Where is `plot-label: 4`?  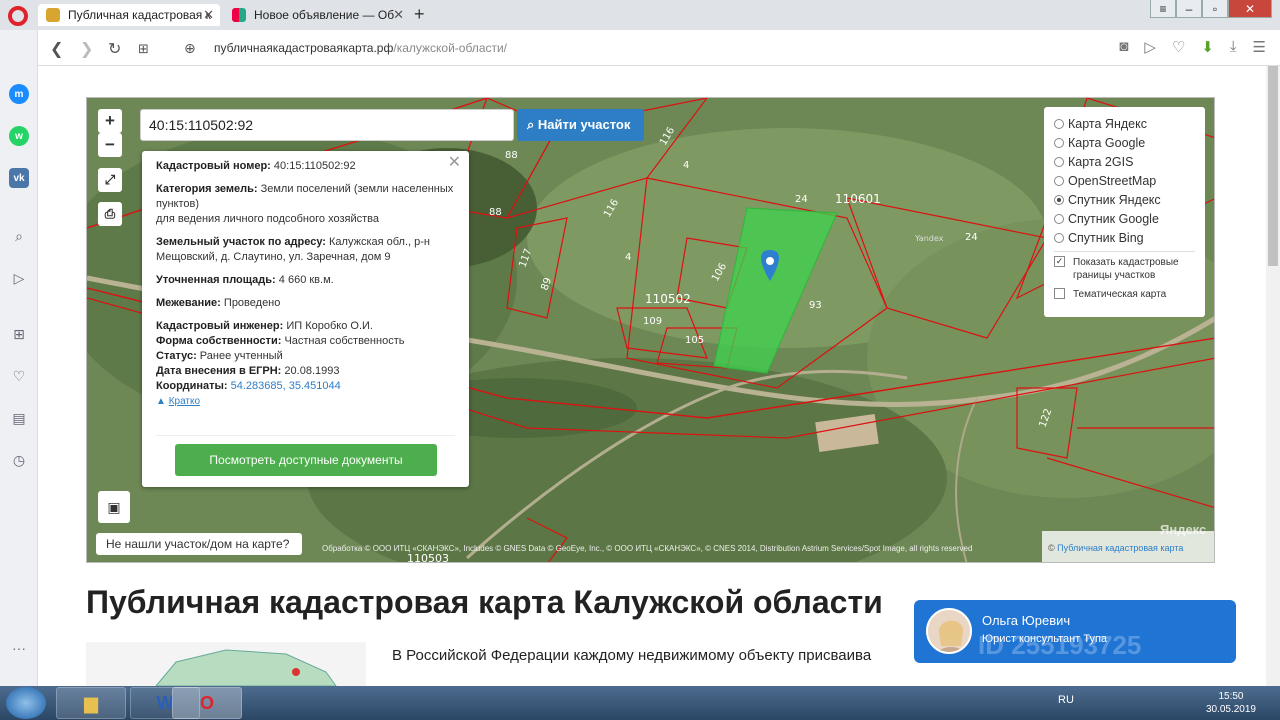 plot-label: 4 is located at coordinates (686, 165).